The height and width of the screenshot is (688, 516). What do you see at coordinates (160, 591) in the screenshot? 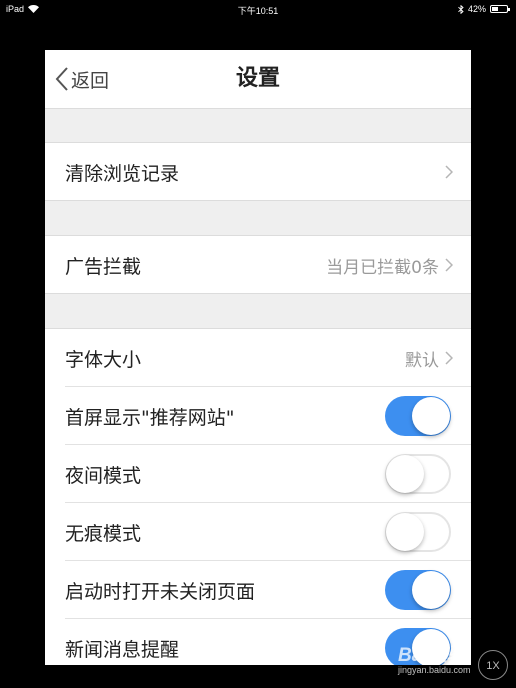
I see `restore-pages-label: 启动时打开未关闭页面` at bounding box center [160, 591].